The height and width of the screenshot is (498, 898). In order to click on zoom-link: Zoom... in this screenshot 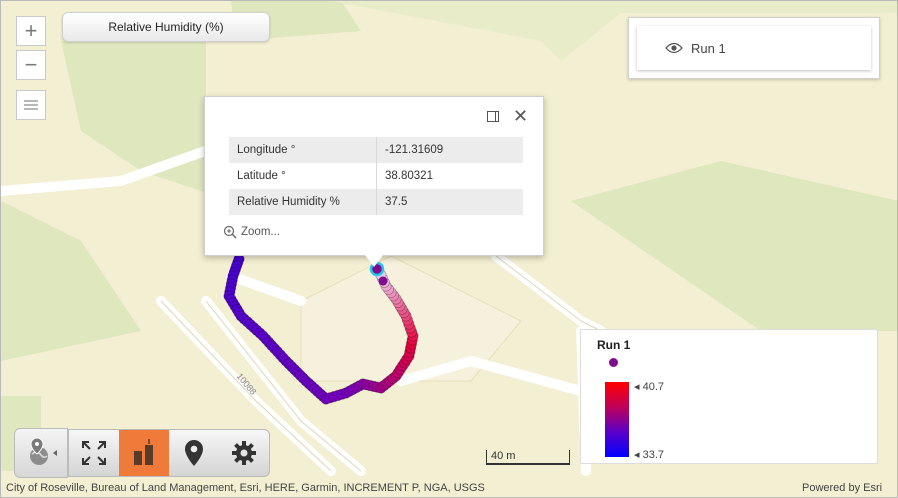, I will do `click(251, 232)`.